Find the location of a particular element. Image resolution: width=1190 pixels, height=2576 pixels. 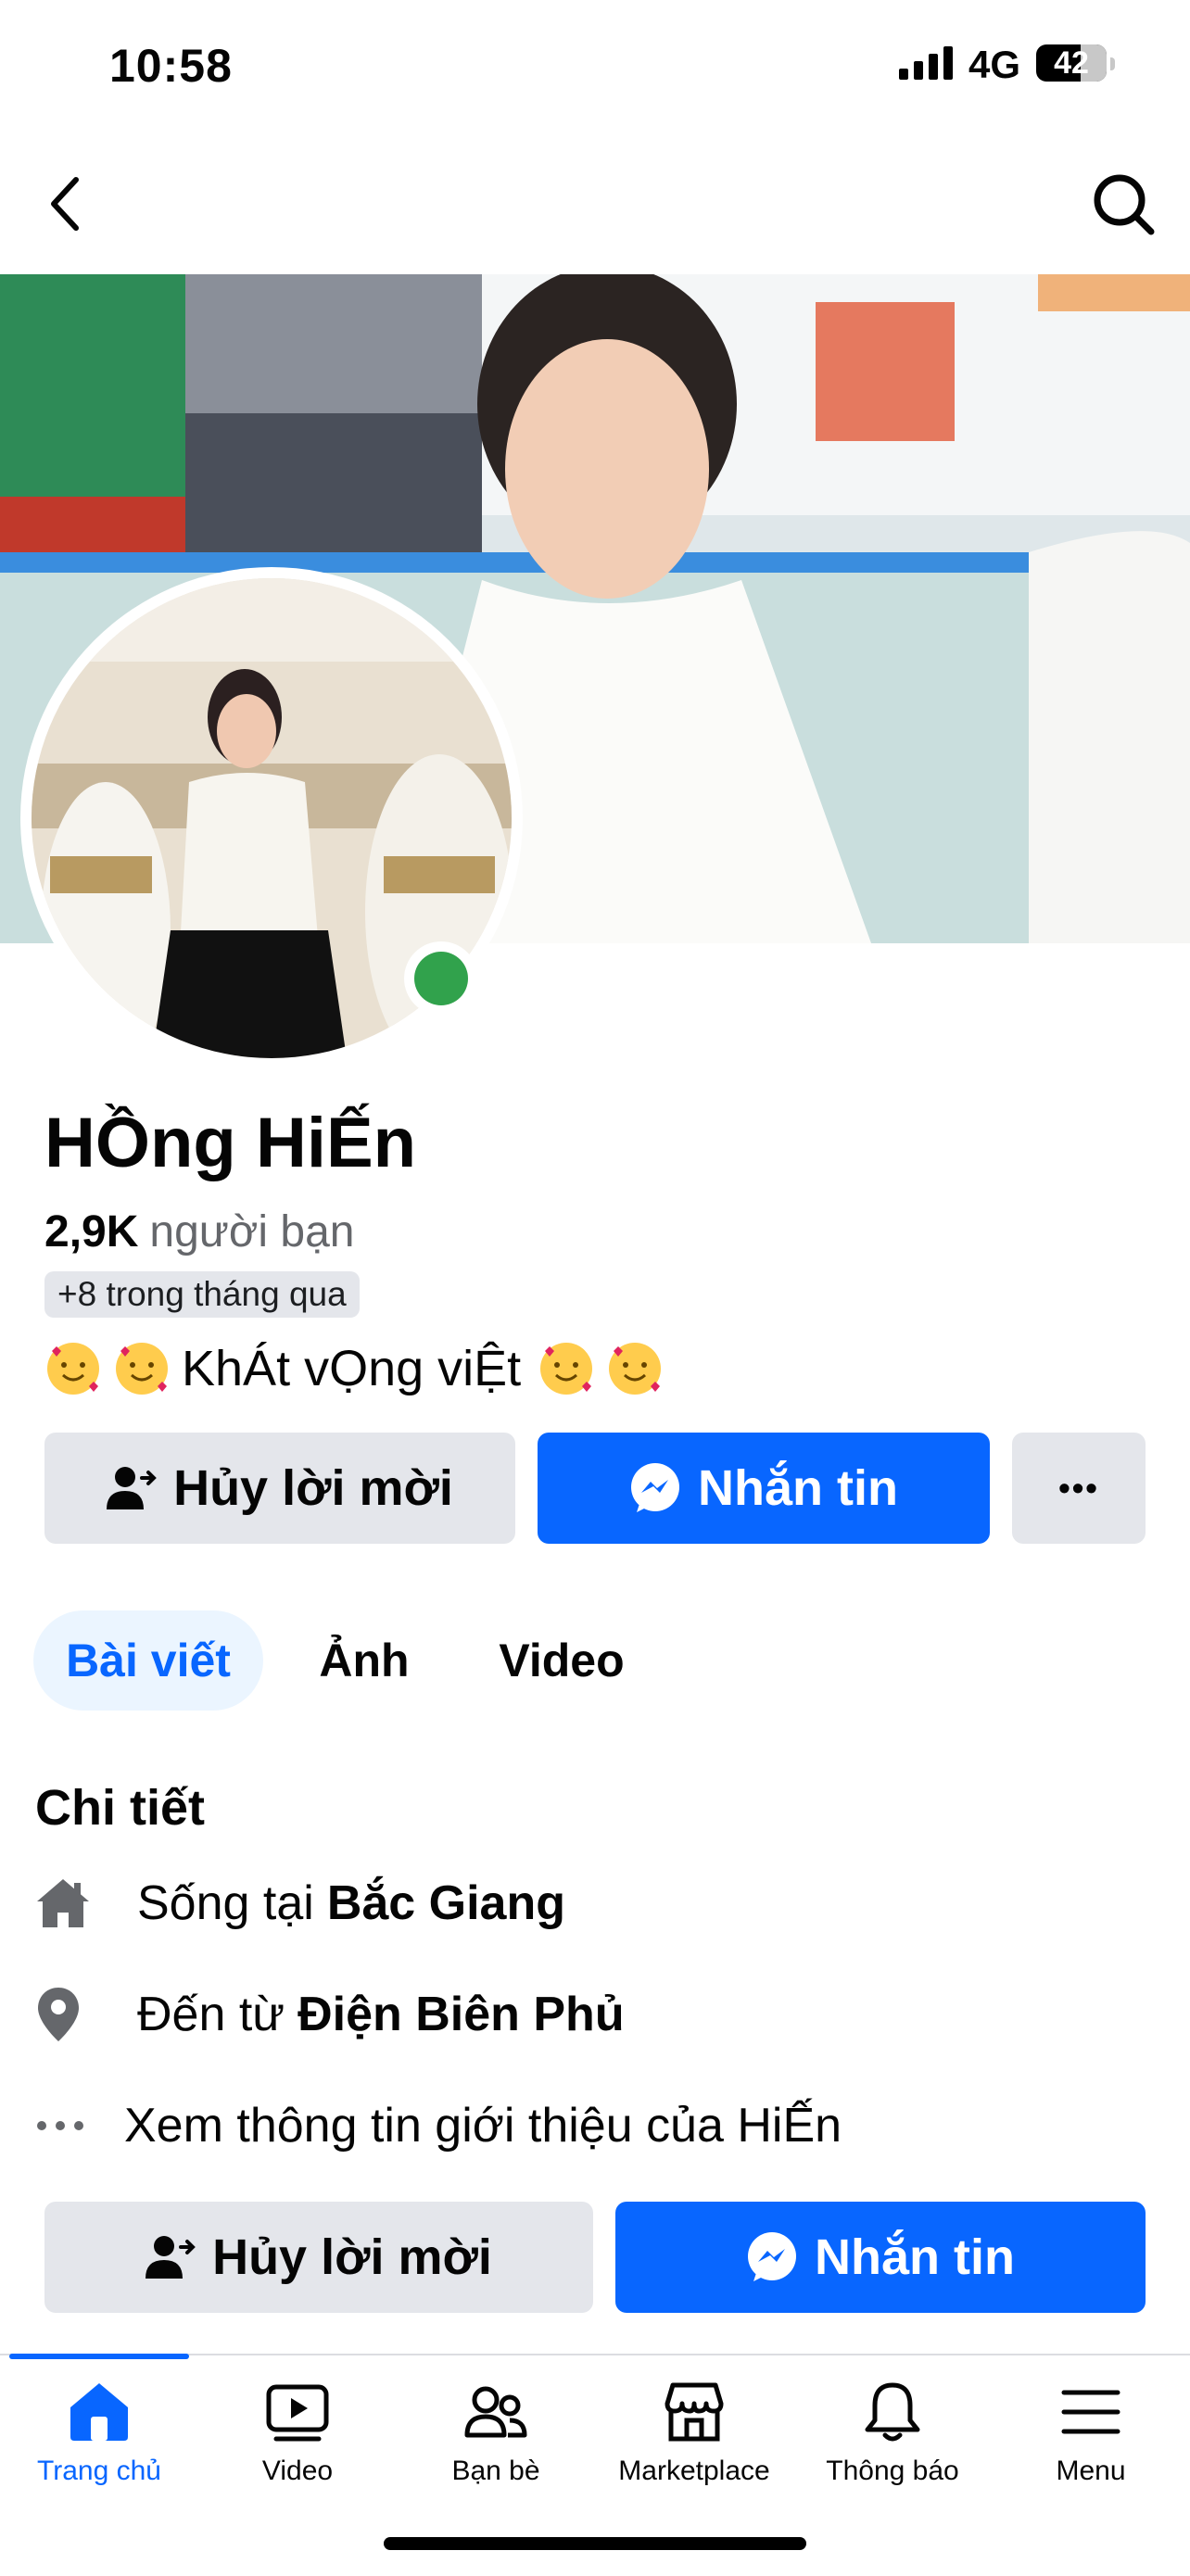

cancel-friend-request-button: Hủy lời mời is located at coordinates (279, 1488).